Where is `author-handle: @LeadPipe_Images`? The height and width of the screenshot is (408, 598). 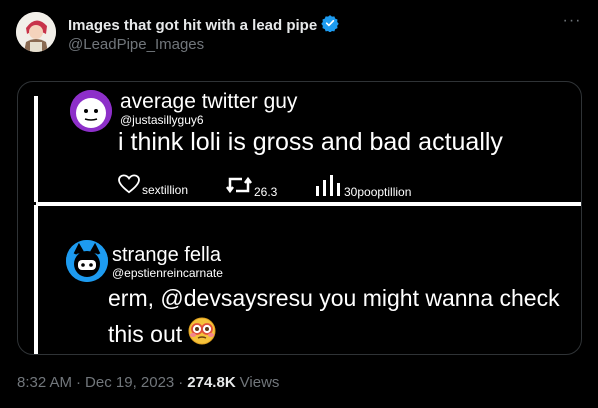 author-handle: @LeadPipe_Images is located at coordinates (136, 44).